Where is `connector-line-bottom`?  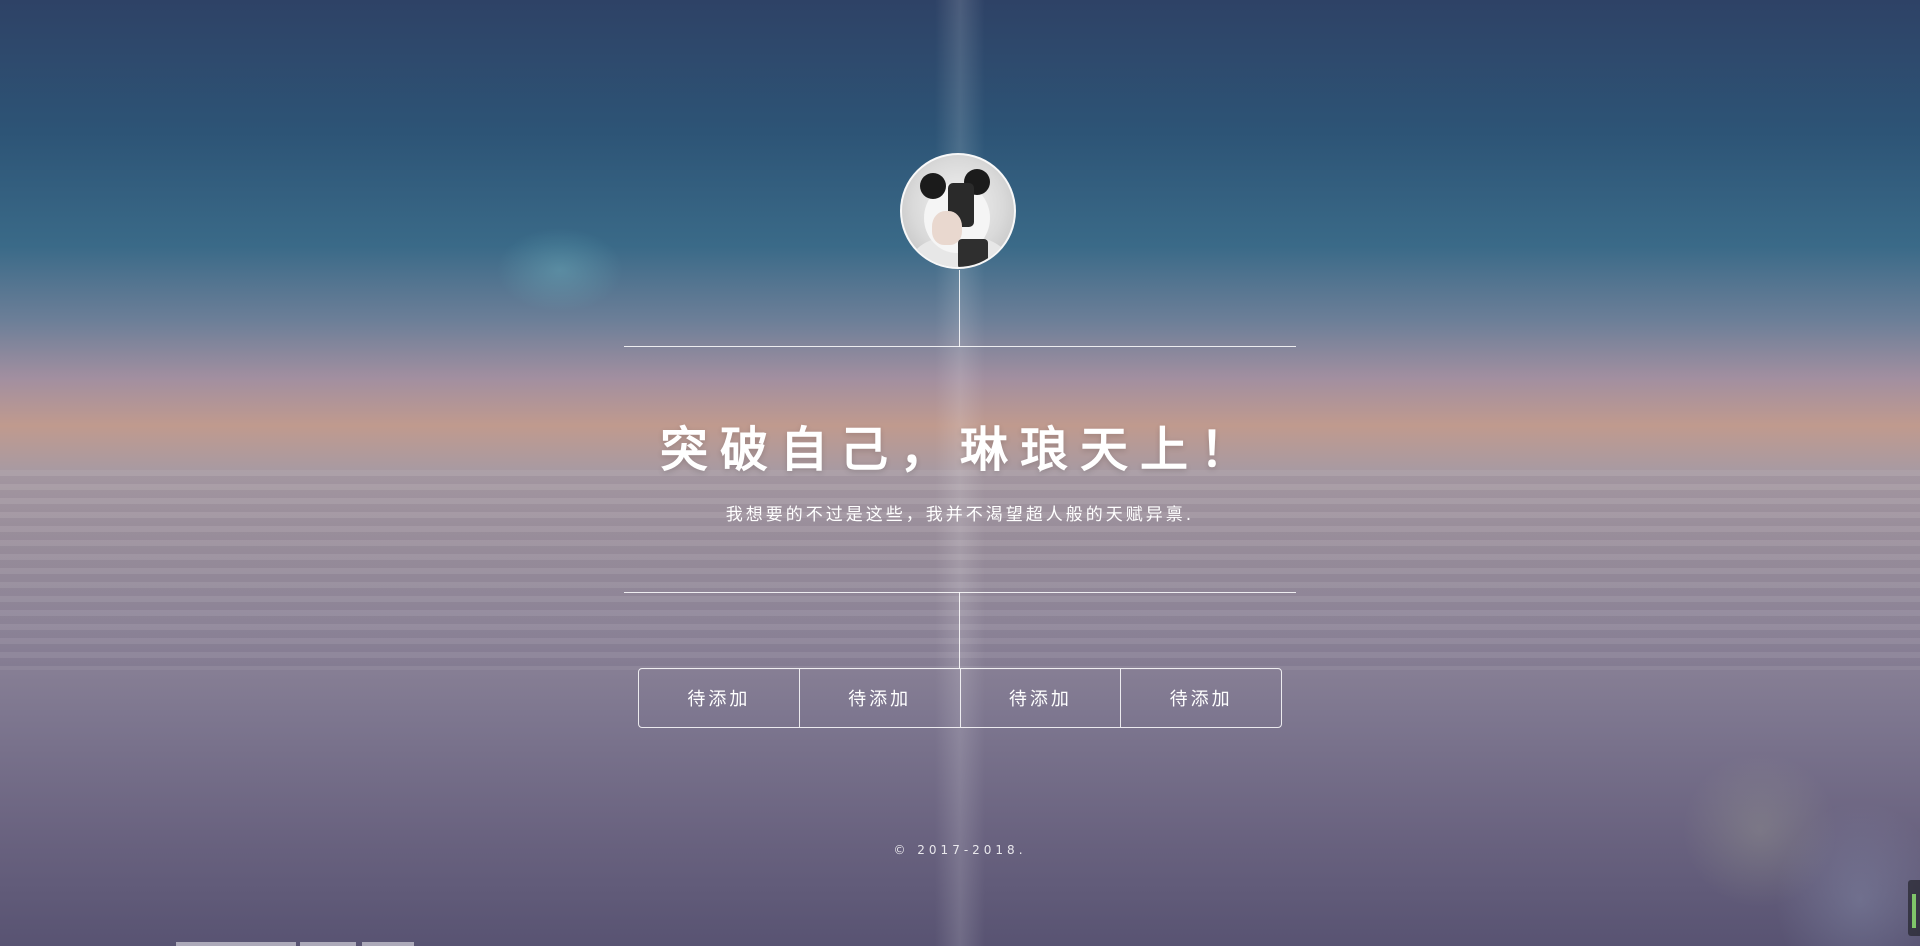 connector-line-bottom is located at coordinates (959, 630).